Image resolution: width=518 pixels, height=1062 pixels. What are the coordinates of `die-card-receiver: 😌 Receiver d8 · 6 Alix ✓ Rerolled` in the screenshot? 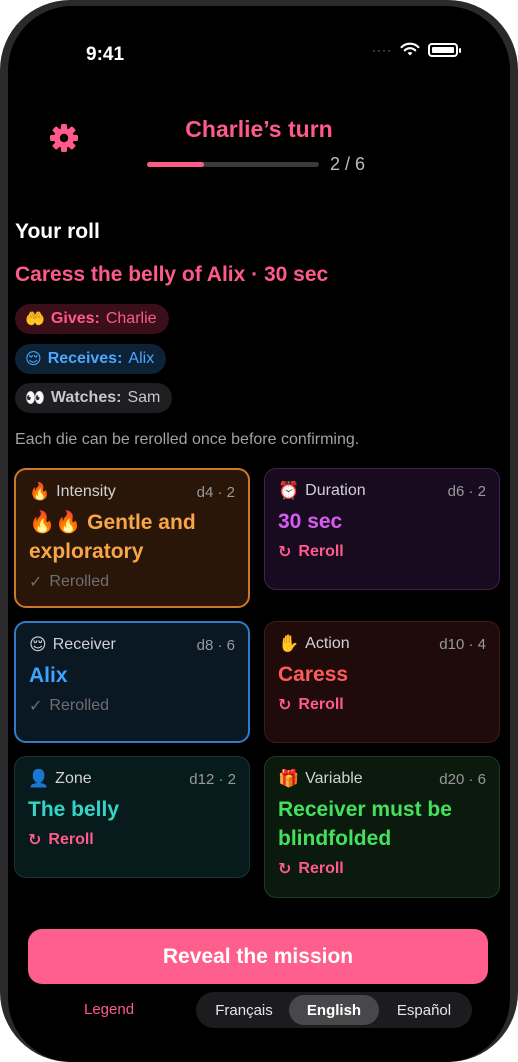 It's located at (132, 682).